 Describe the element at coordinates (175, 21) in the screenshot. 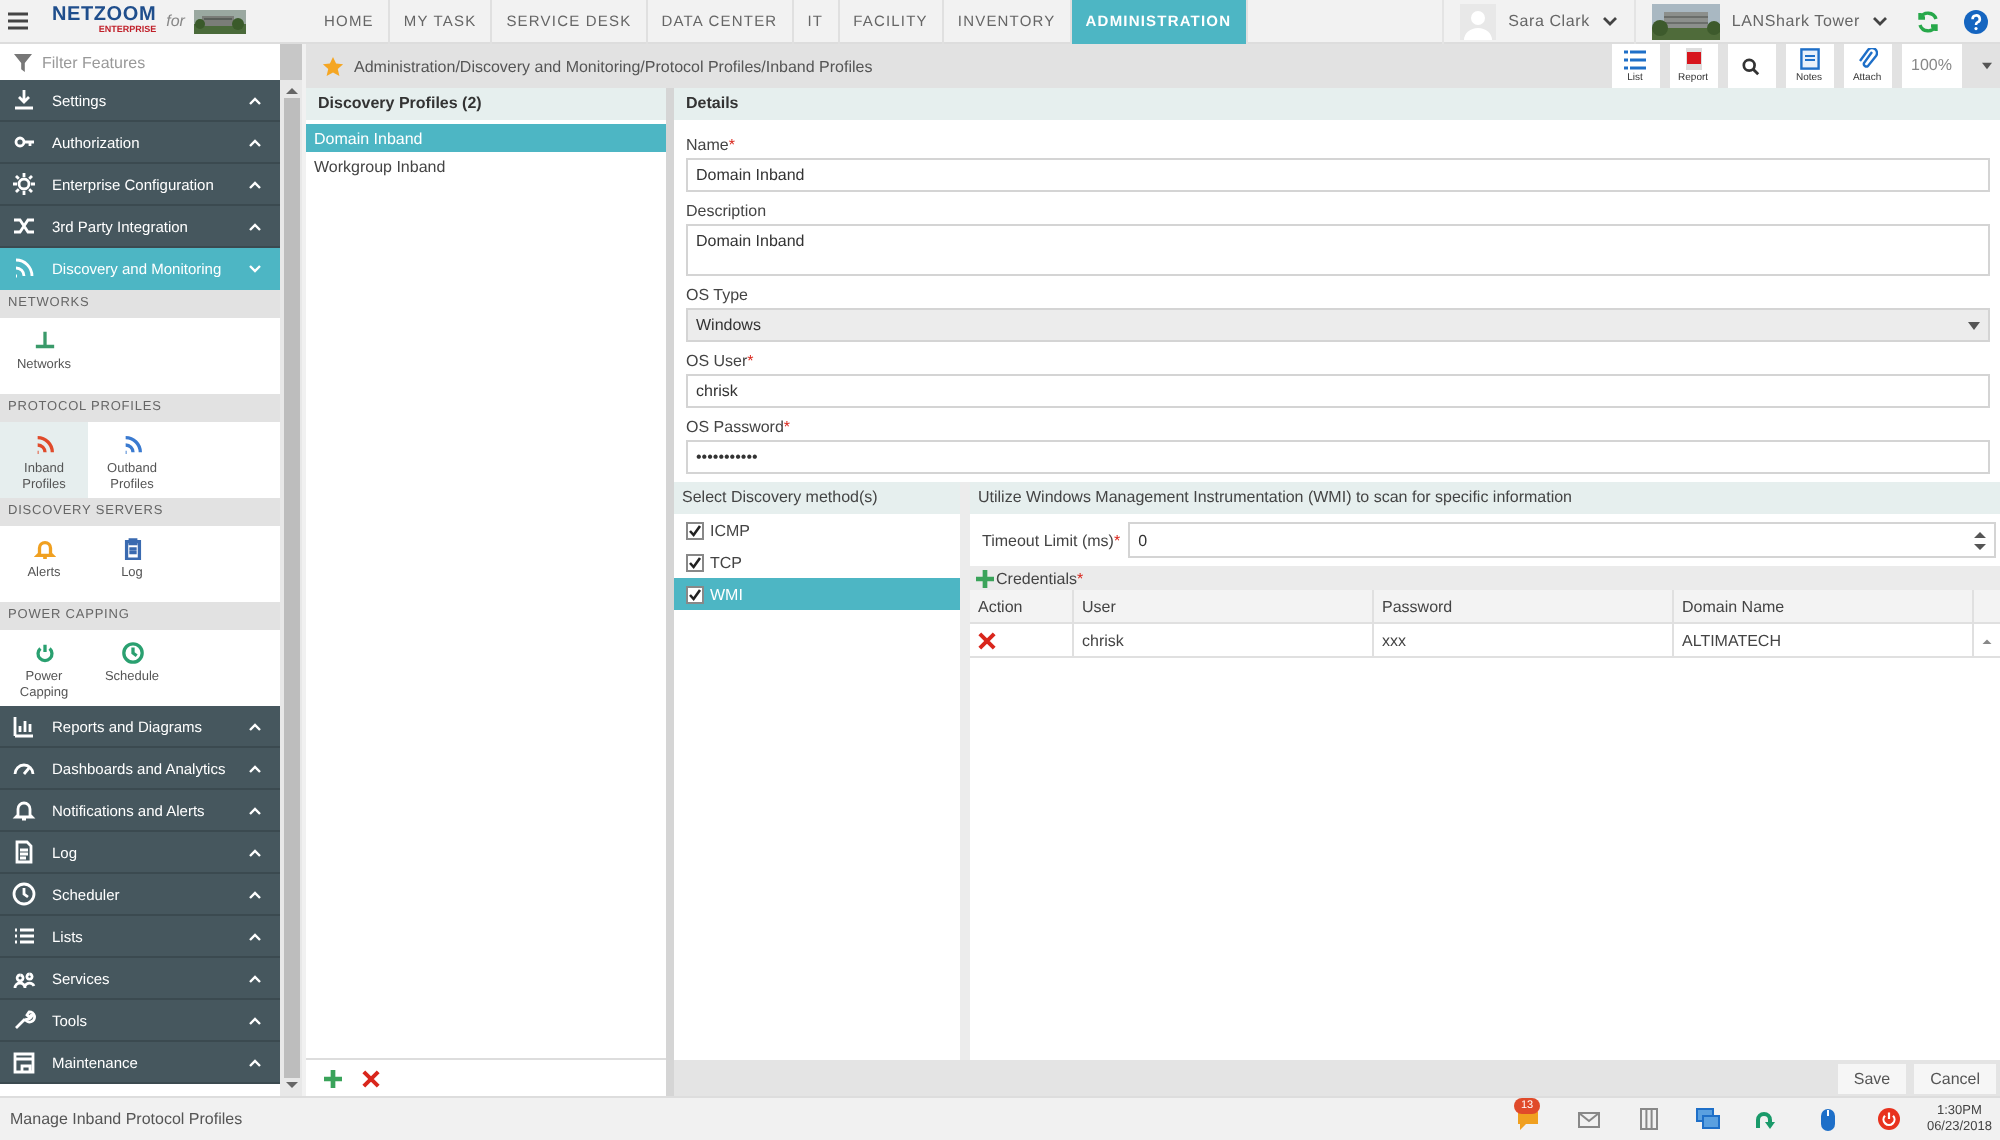

I see `brand-for: for` at that location.